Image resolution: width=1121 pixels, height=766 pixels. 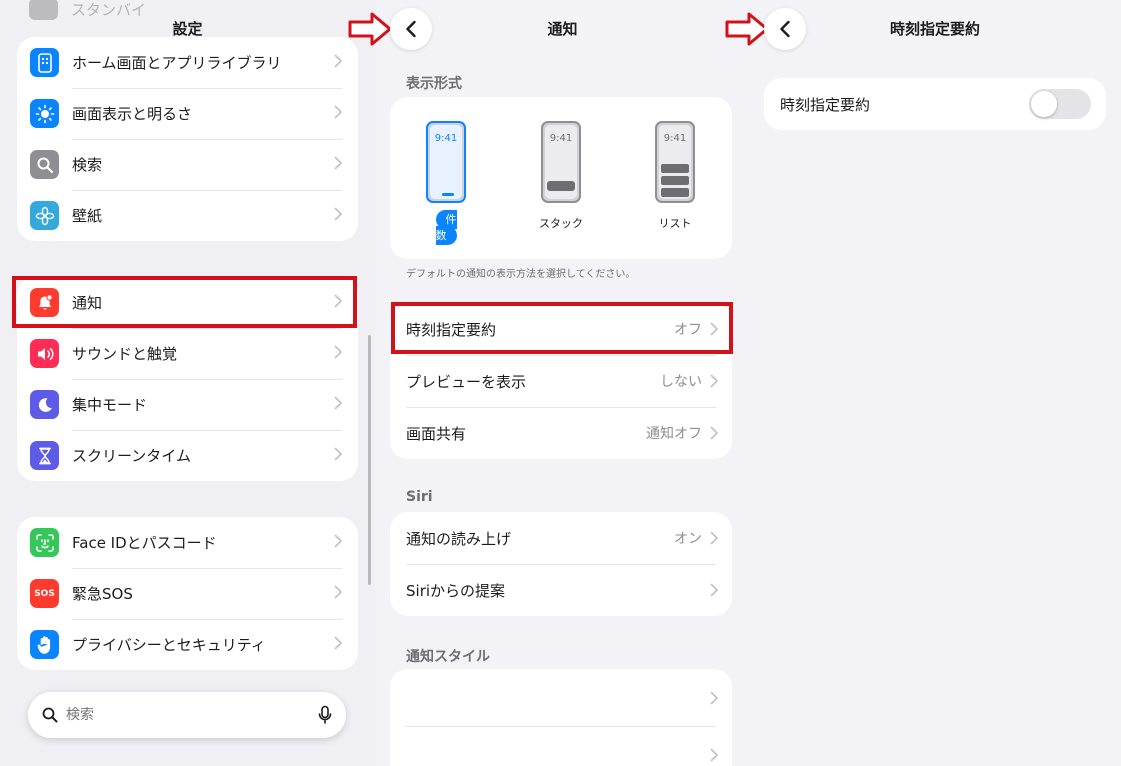 I want to click on faded-row-standby: スタンバイ, so click(x=87, y=10).